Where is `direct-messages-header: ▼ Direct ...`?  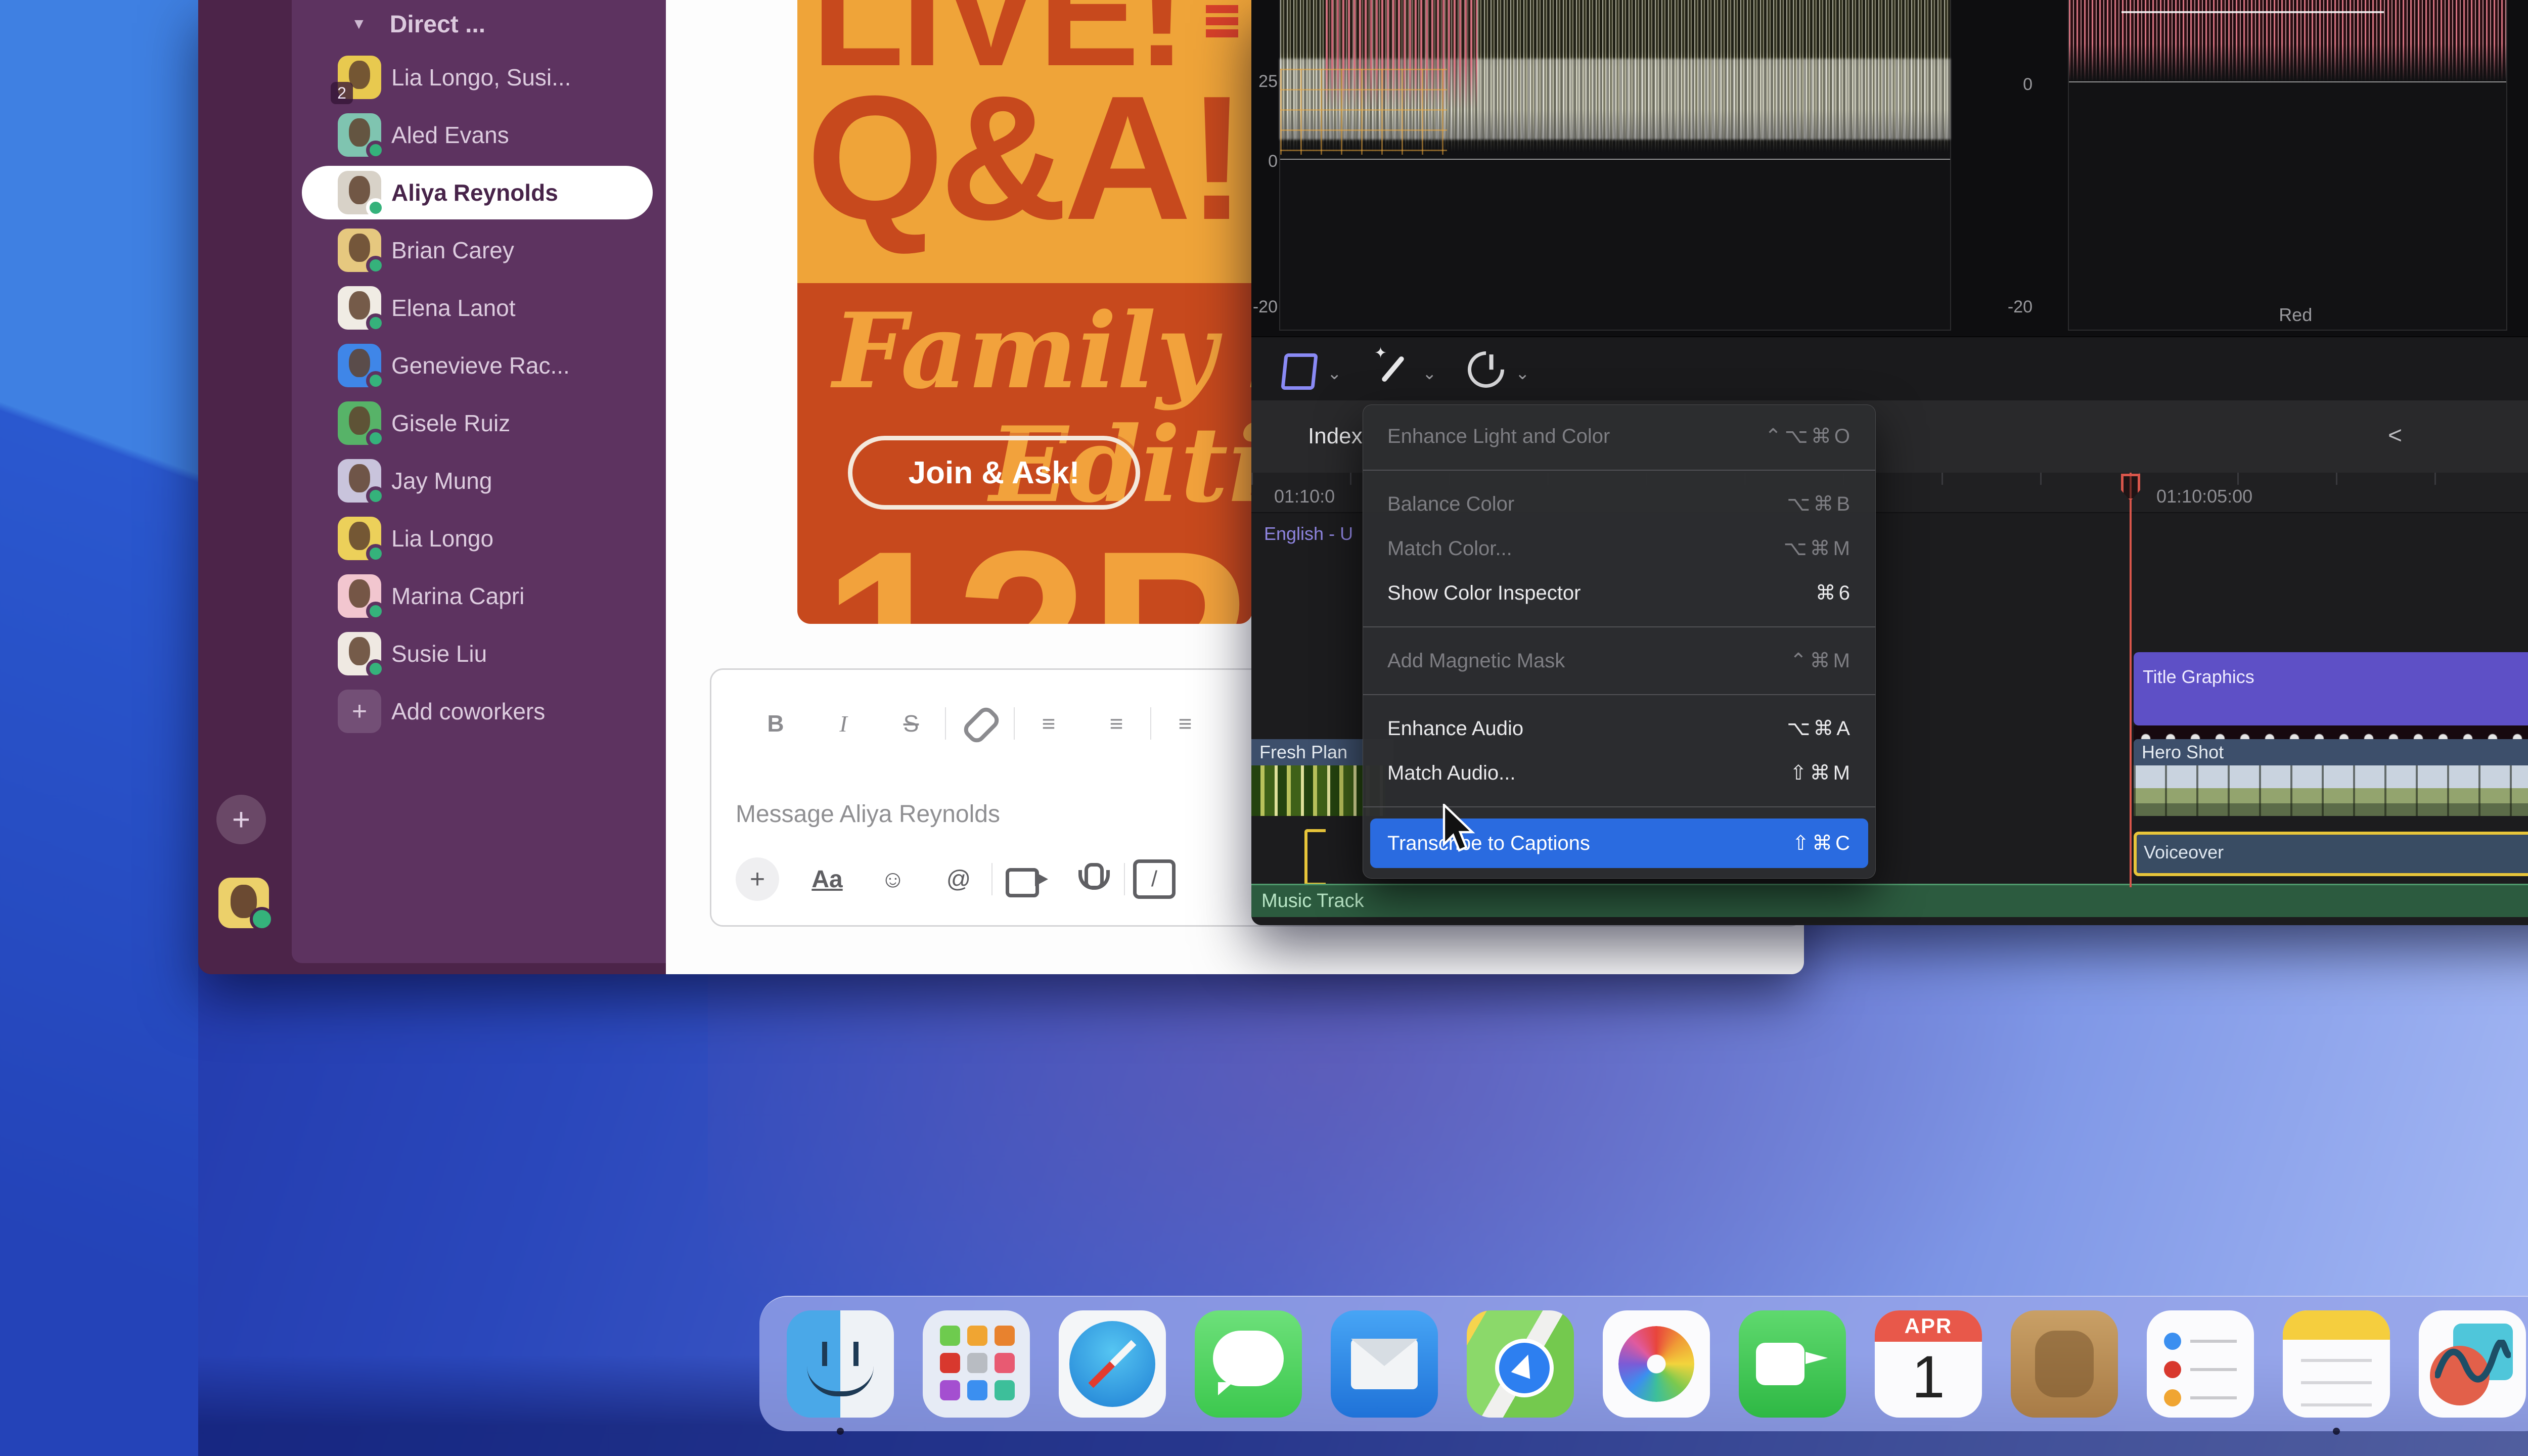 direct-messages-header: ▼ Direct ... is located at coordinates (479, 25).